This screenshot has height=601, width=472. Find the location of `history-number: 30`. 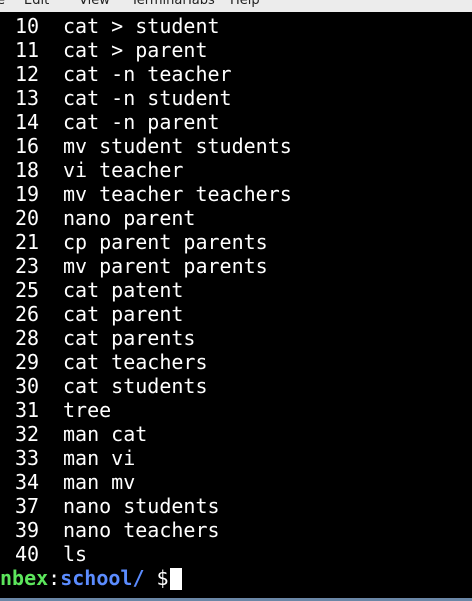

history-number: 30 is located at coordinates (27, 386).